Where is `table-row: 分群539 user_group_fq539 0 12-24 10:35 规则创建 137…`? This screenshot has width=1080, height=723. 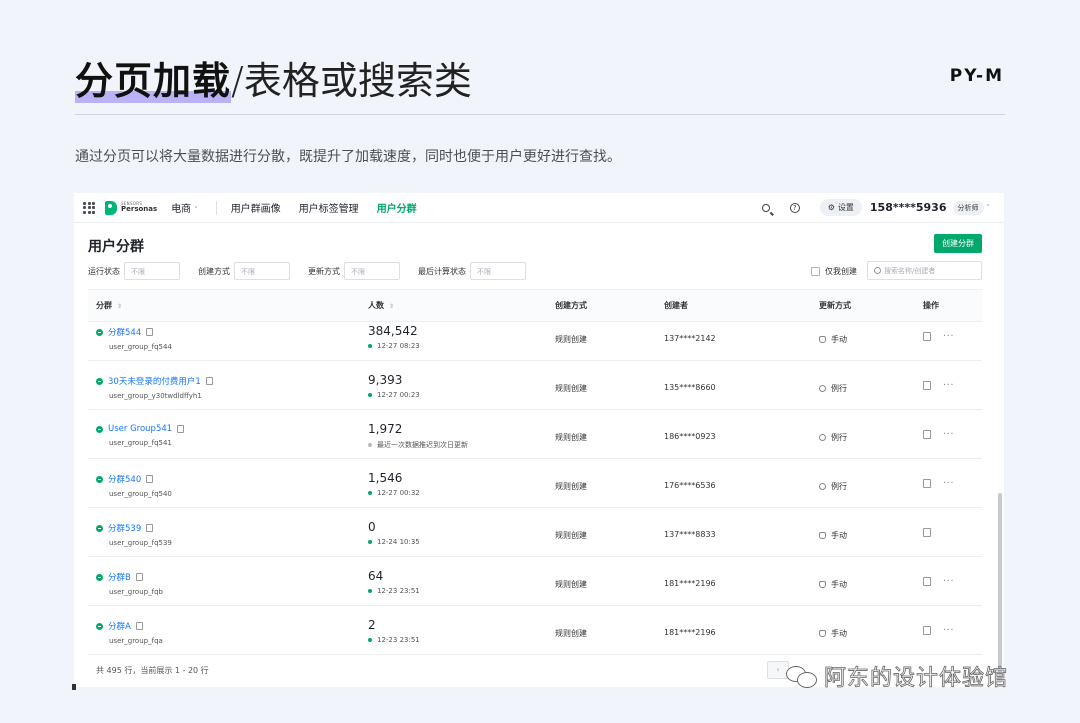 table-row: 分群539 user_group_fq539 0 12-24 10:35 规则创建 137… is located at coordinates (535, 532).